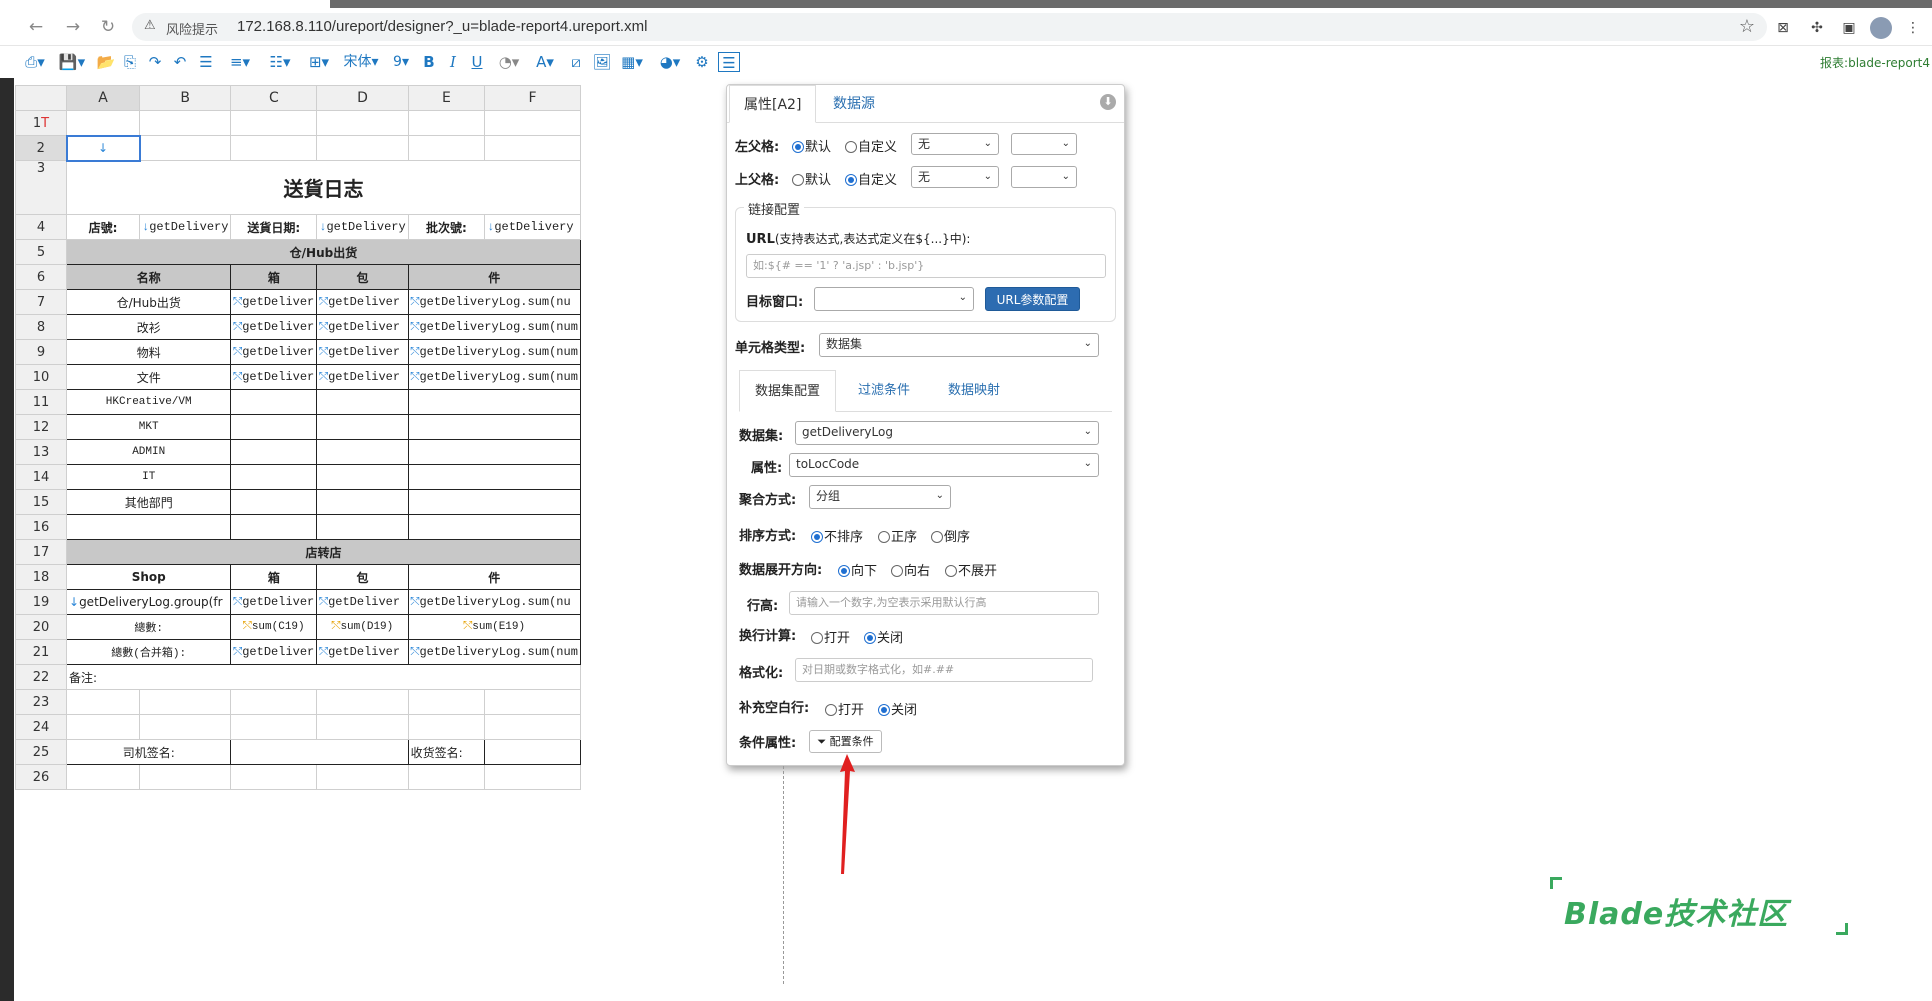  Describe the element at coordinates (494, 377) in the screenshot. I see `section1-row-piece: ⤲getDeliveryLog.sum(num` at that location.